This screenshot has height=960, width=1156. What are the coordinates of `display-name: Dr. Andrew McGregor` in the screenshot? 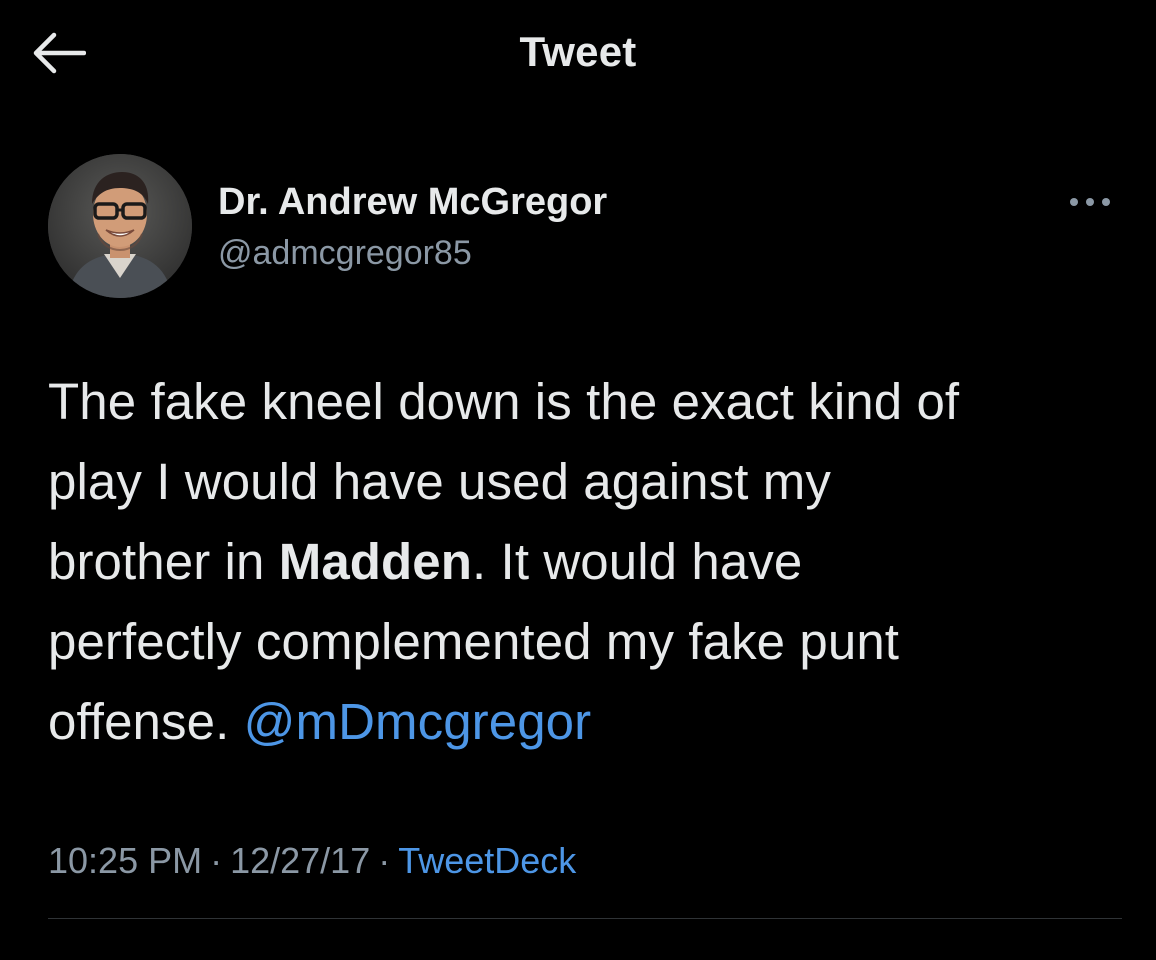 It's located at (412, 202).